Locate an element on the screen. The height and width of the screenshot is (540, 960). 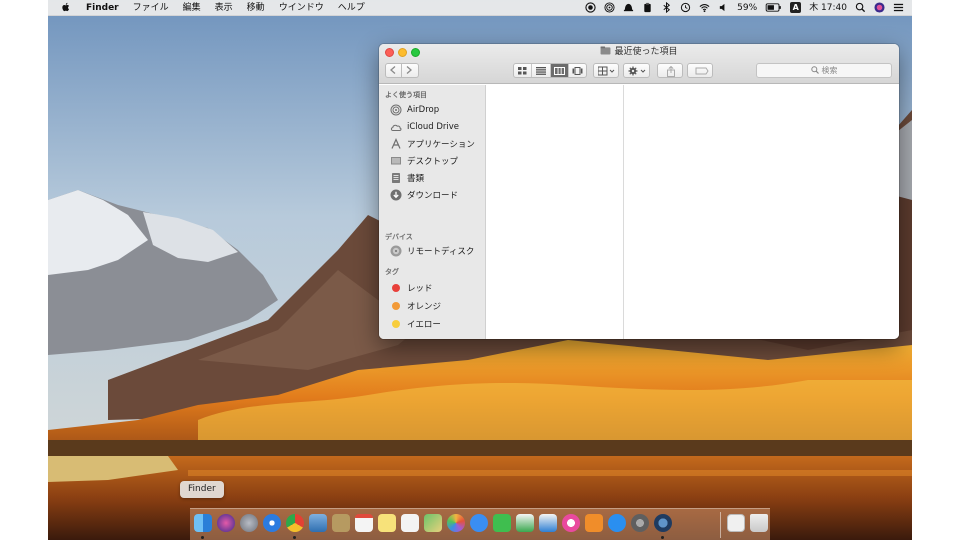
icon-view-icon is located at coordinates (522, 70).